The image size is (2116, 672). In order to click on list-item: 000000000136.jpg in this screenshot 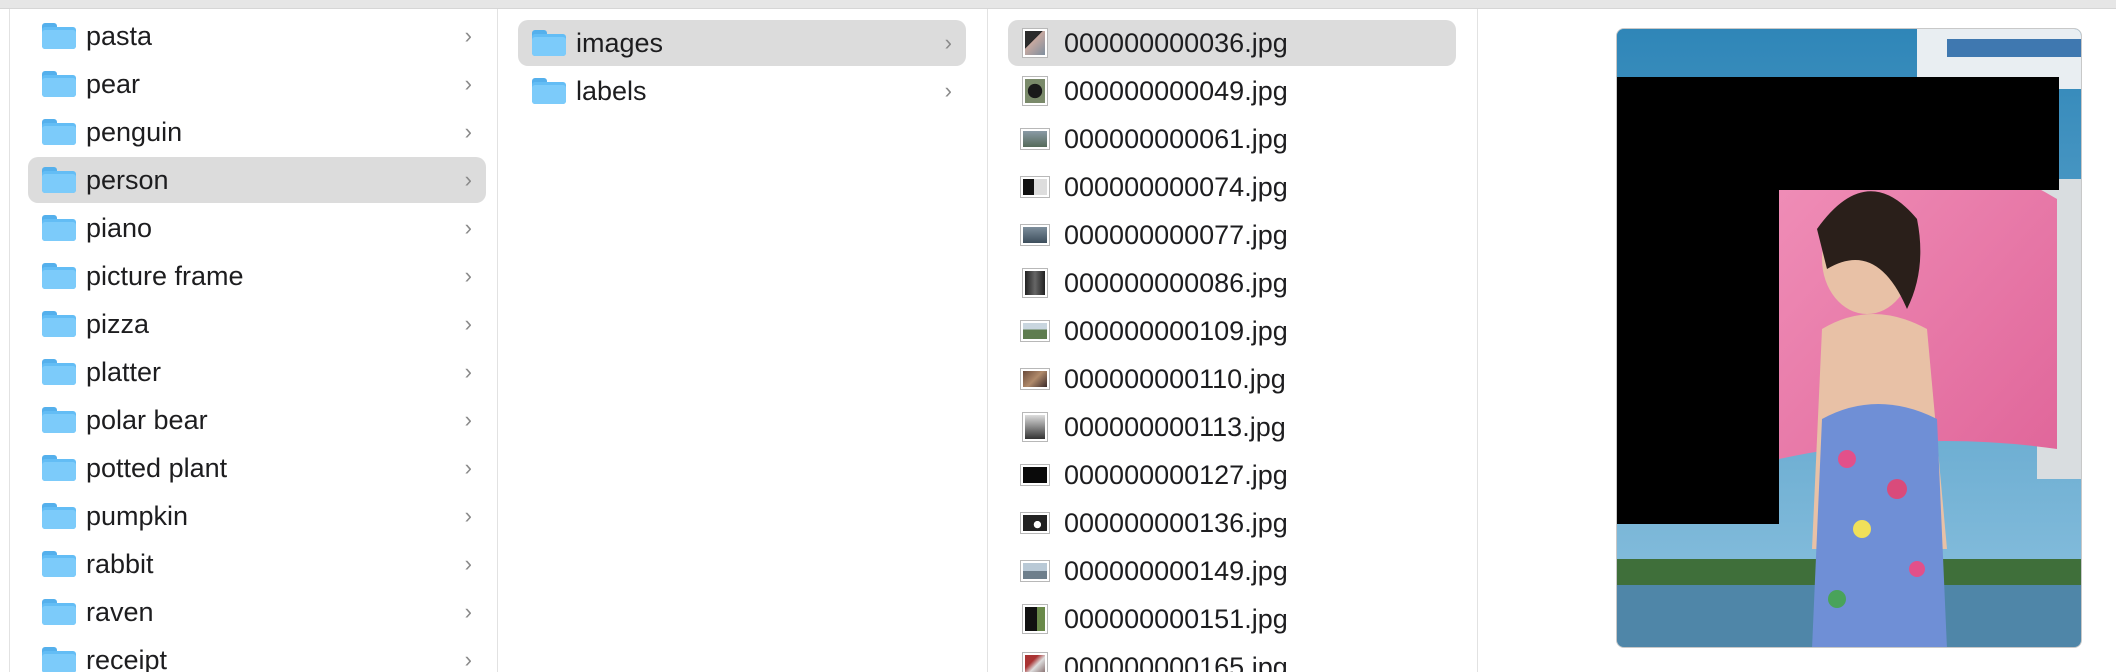, I will do `click(1232, 523)`.